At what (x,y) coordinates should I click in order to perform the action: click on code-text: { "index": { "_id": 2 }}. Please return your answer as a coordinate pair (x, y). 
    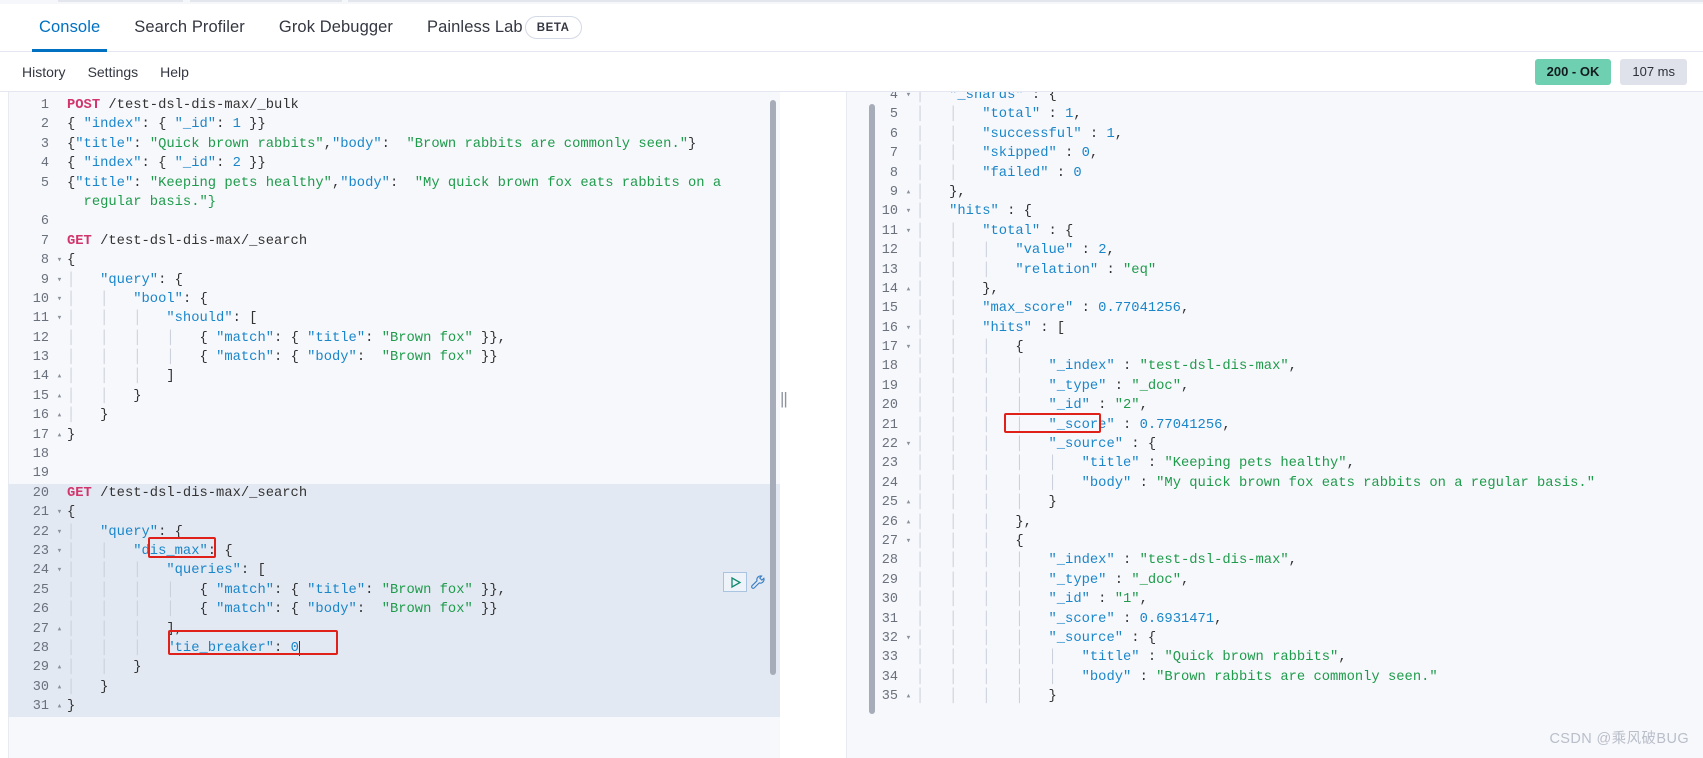
    Looking at the image, I should click on (166, 164).